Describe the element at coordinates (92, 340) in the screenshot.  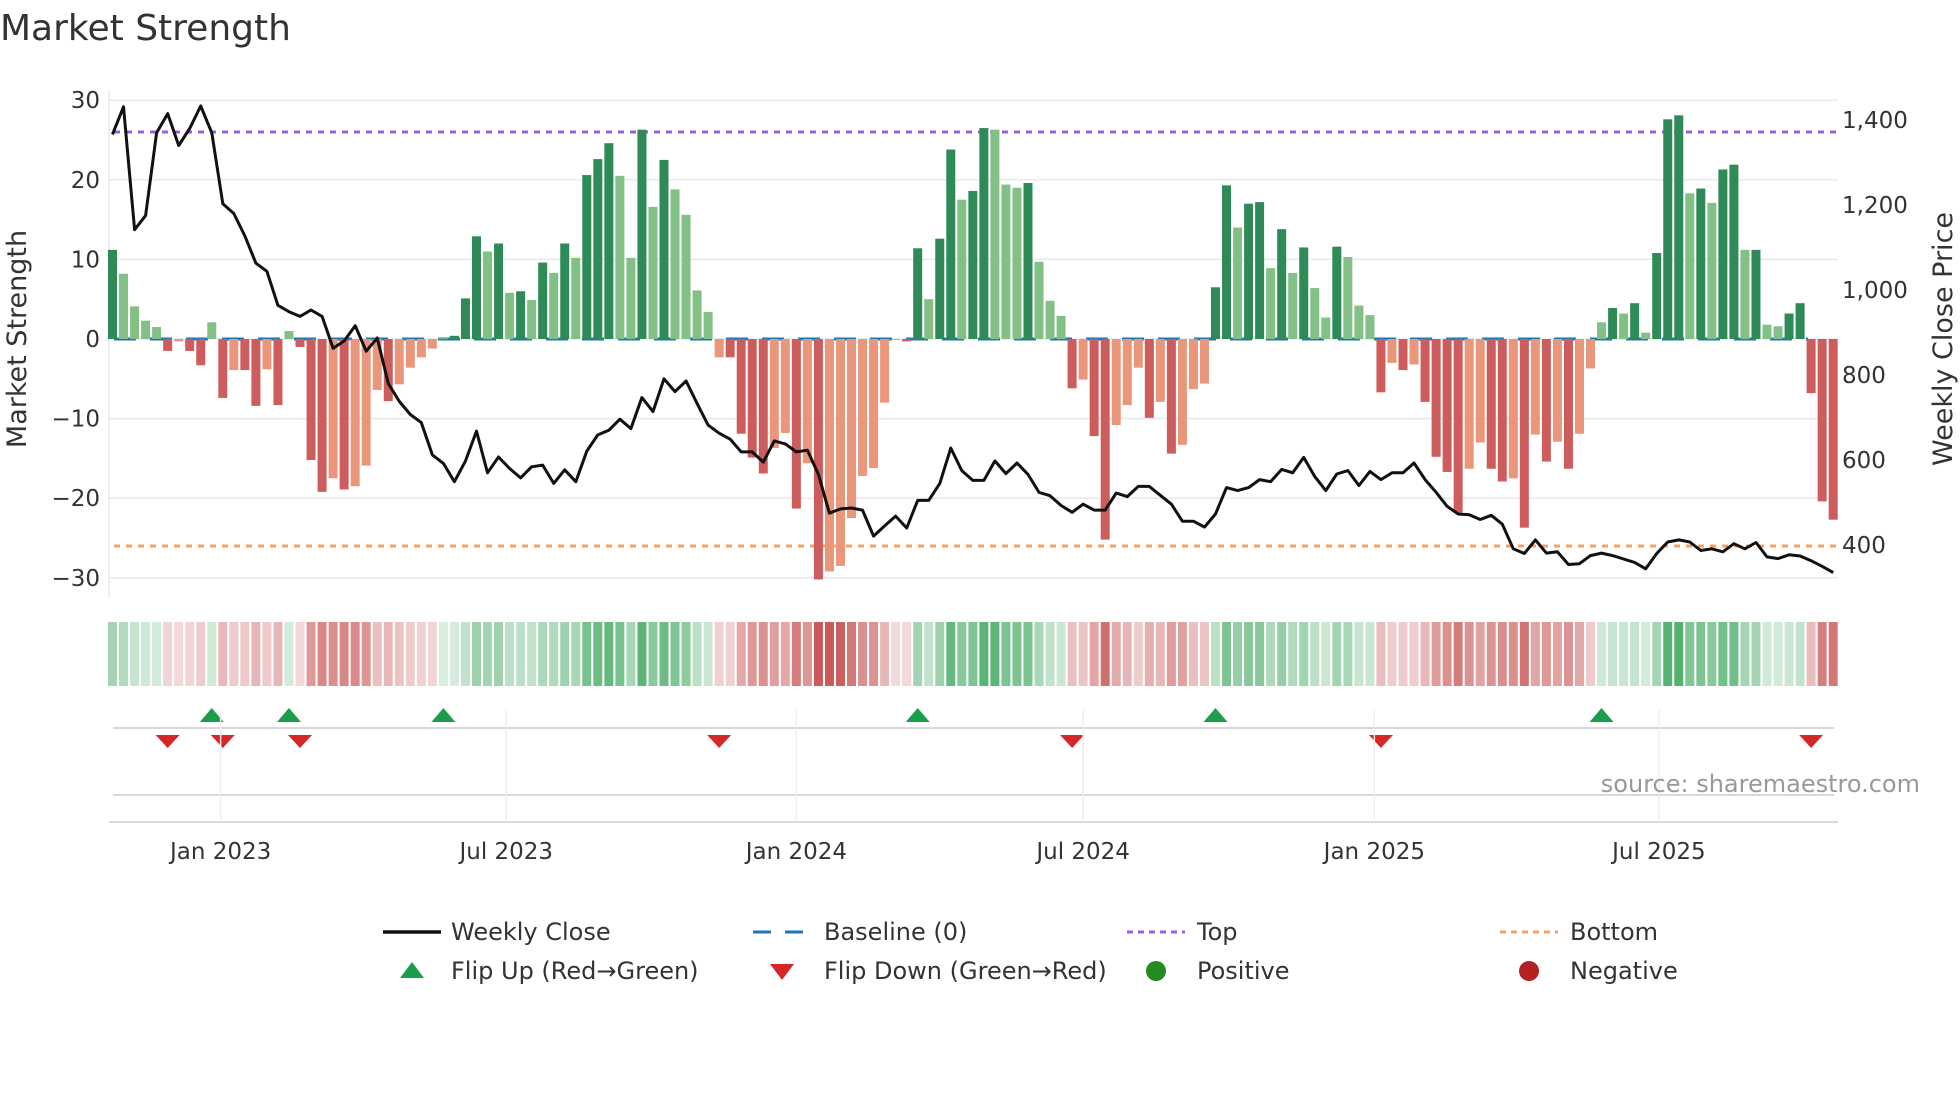
I see `y-tick-label: 0` at that location.